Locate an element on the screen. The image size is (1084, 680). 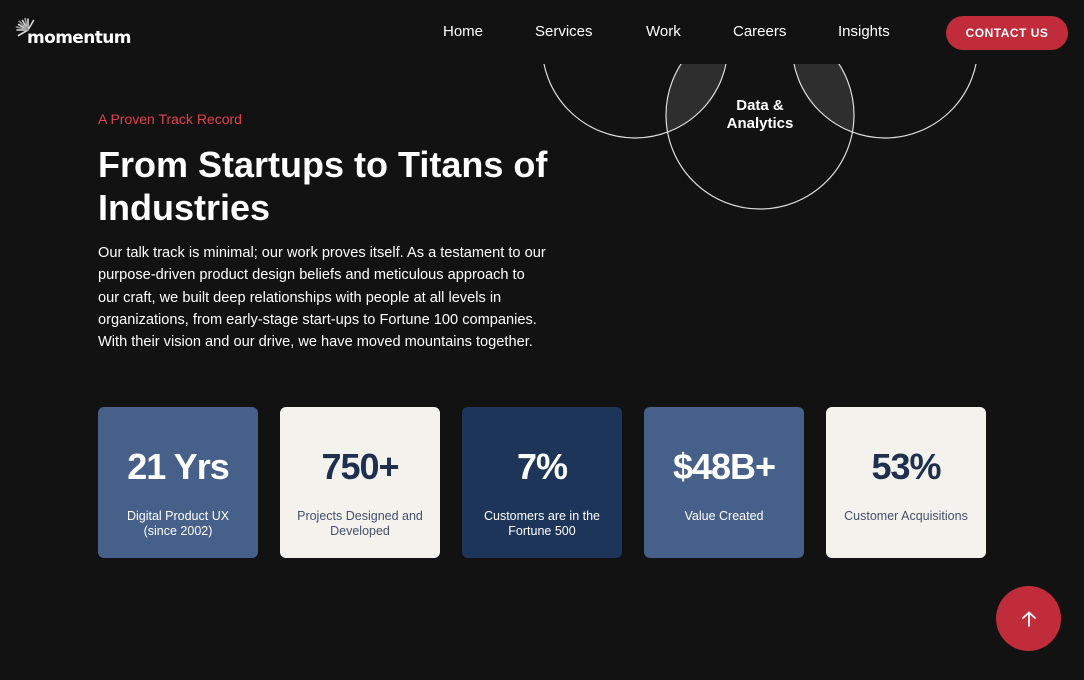
nav-insights: Insights is located at coordinates (864, 31).